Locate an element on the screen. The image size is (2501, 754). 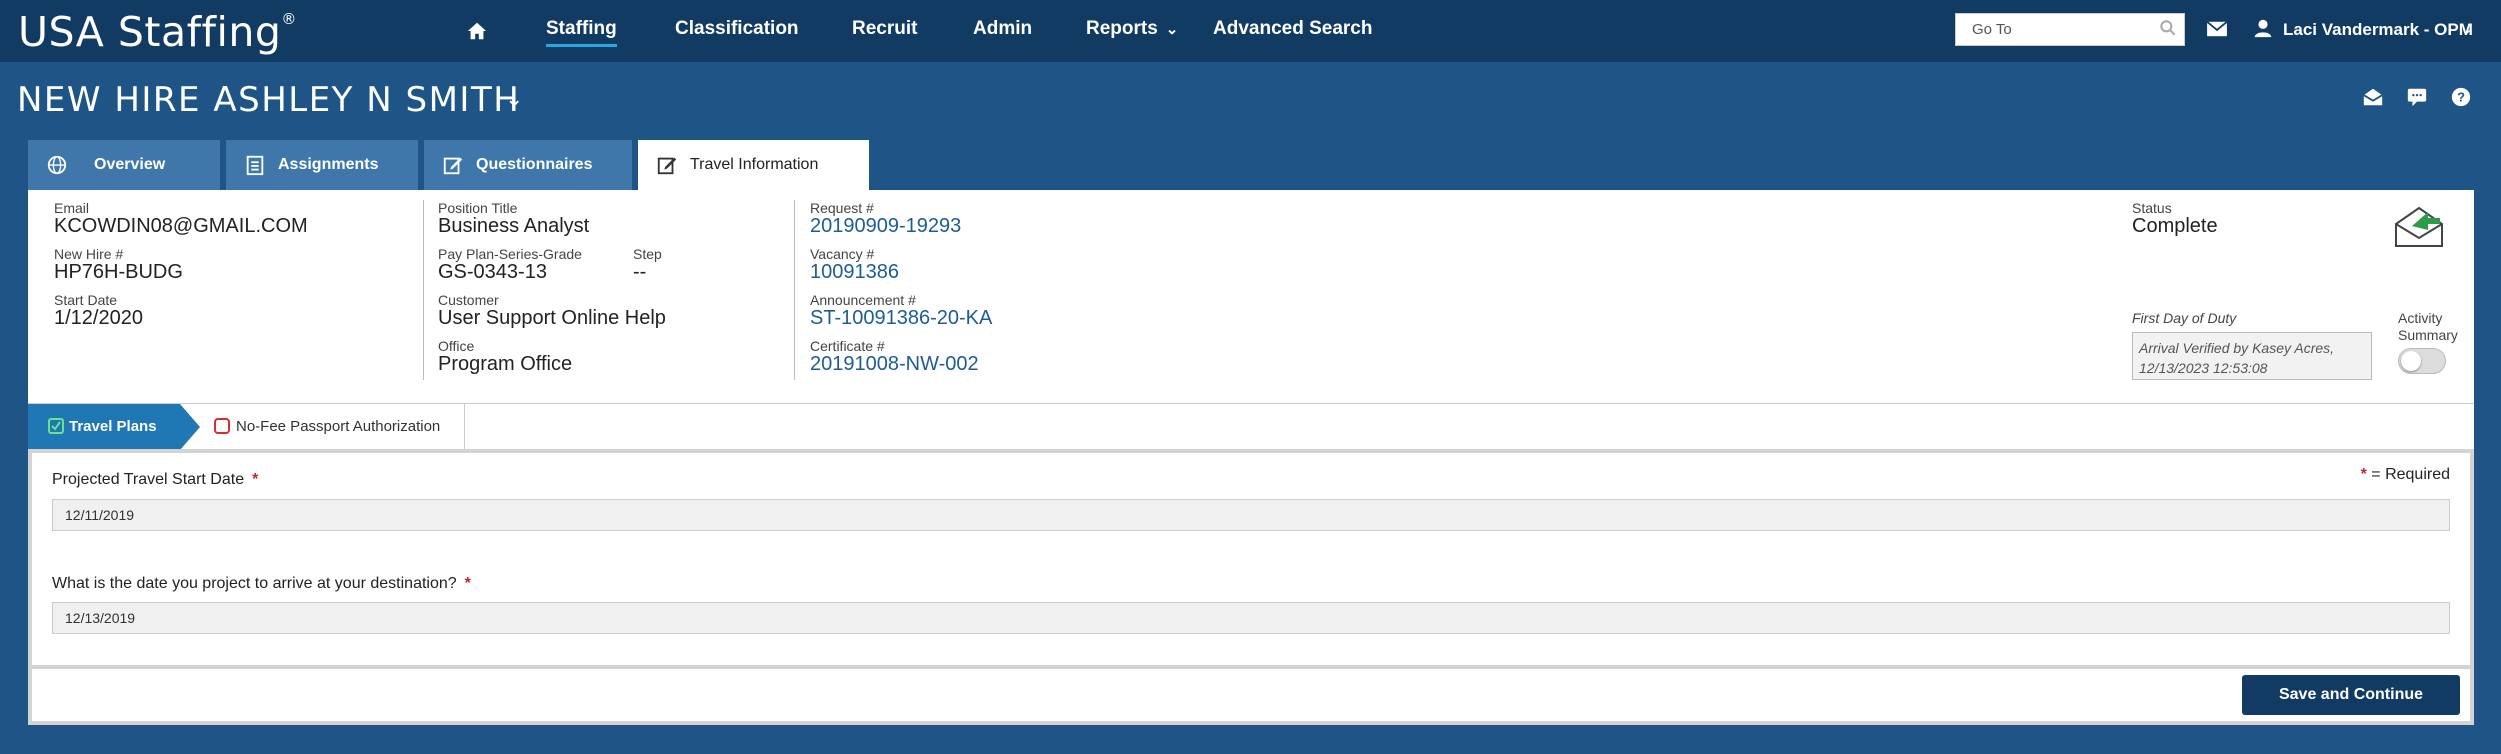
step-travel-plans: Travel Plans is located at coordinates (114, 427).